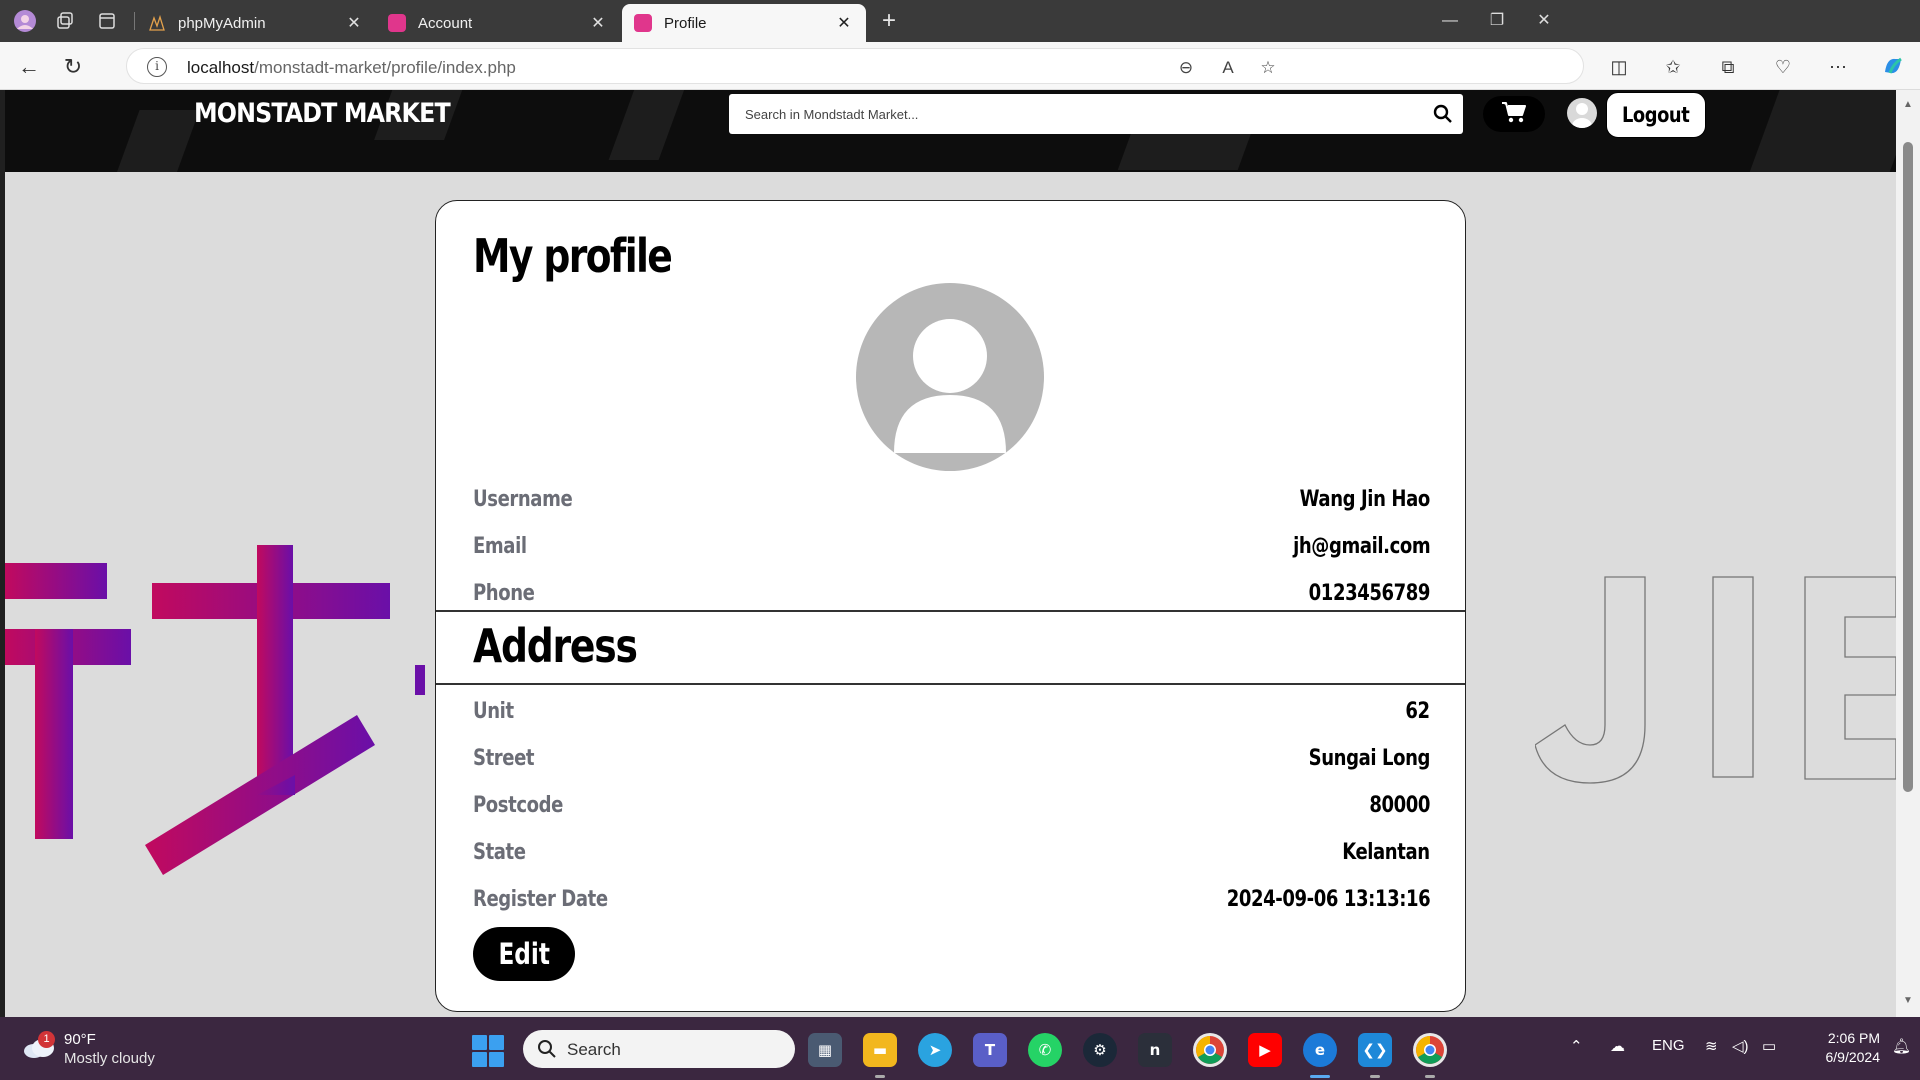 The image size is (1920, 1080). What do you see at coordinates (222, 23) in the screenshot?
I see `tab-title: phpMyAdmin` at bounding box center [222, 23].